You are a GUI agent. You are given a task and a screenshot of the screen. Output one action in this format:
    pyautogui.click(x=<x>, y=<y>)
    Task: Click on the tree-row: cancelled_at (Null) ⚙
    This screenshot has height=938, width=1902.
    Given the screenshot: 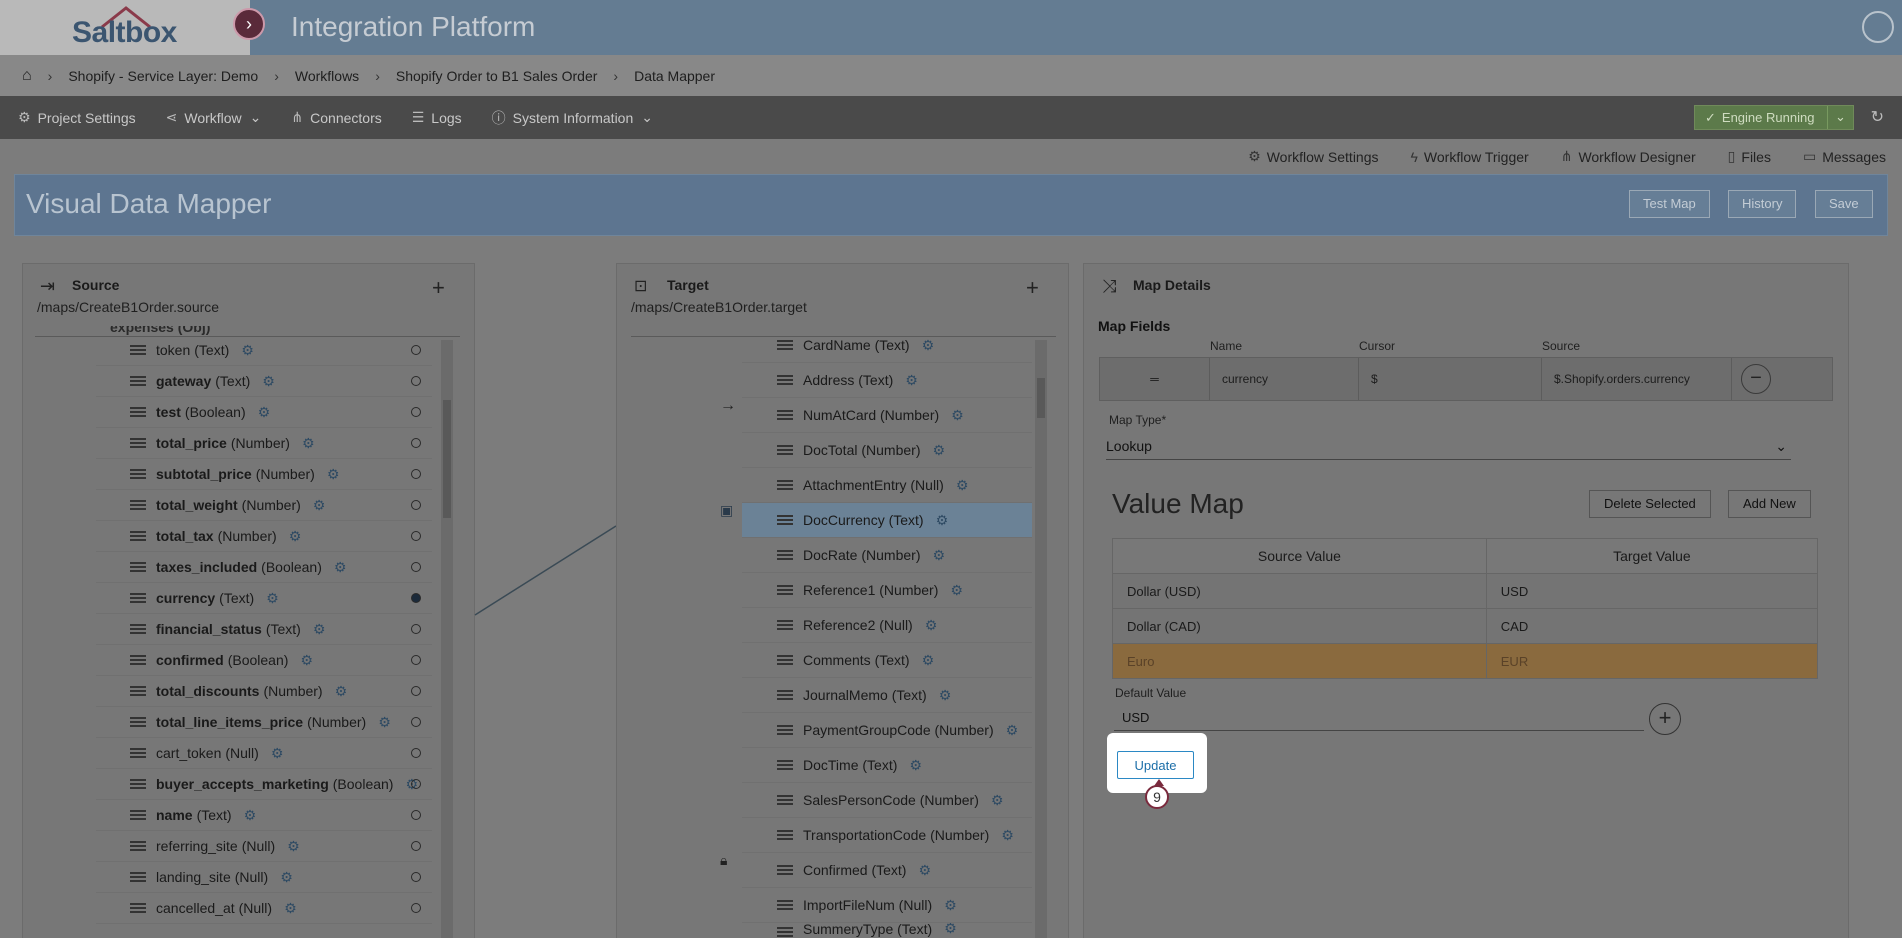 What is the action you would take?
    pyautogui.click(x=264, y=908)
    